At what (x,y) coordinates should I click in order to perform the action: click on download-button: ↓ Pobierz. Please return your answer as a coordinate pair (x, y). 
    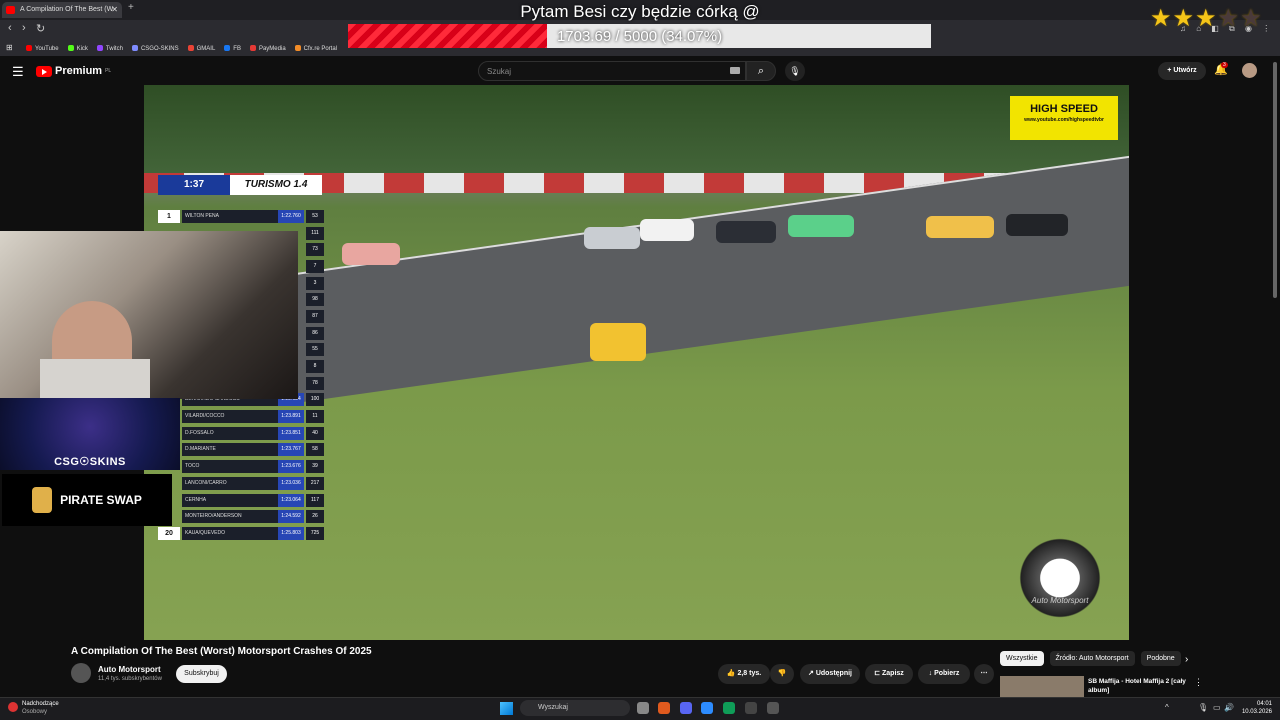
    Looking at the image, I should click on (944, 674).